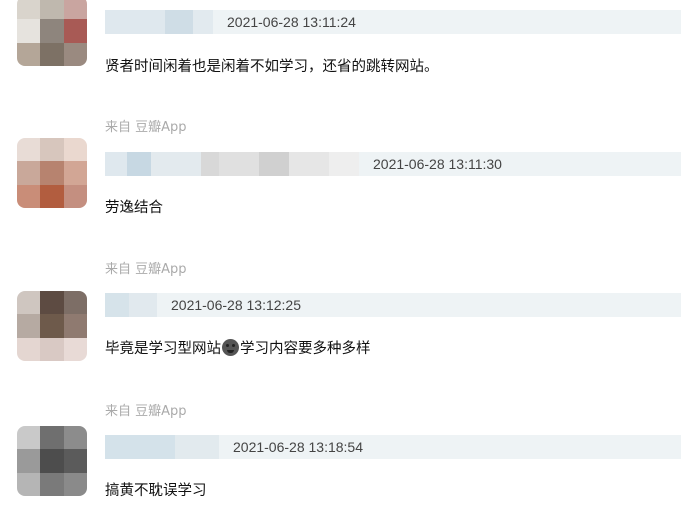  Describe the element at coordinates (230, 347) in the screenshot. I see `face-emoji-icon` at that location.